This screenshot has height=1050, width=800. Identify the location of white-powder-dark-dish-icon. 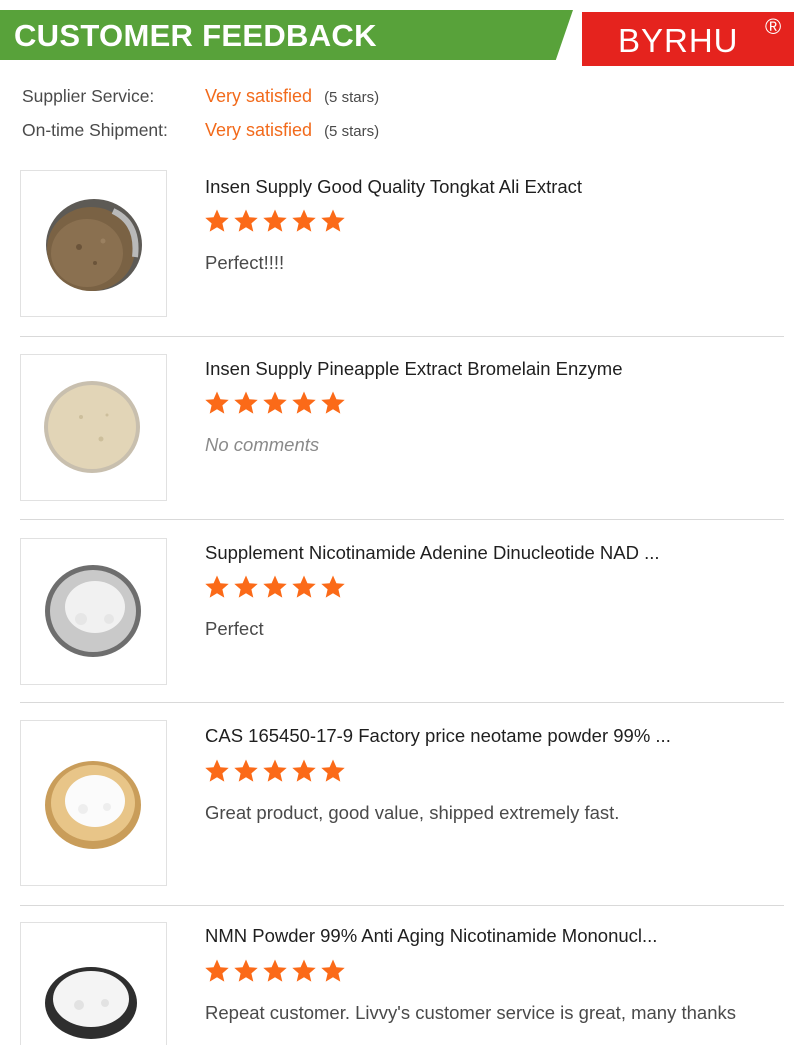
(91, 1003).